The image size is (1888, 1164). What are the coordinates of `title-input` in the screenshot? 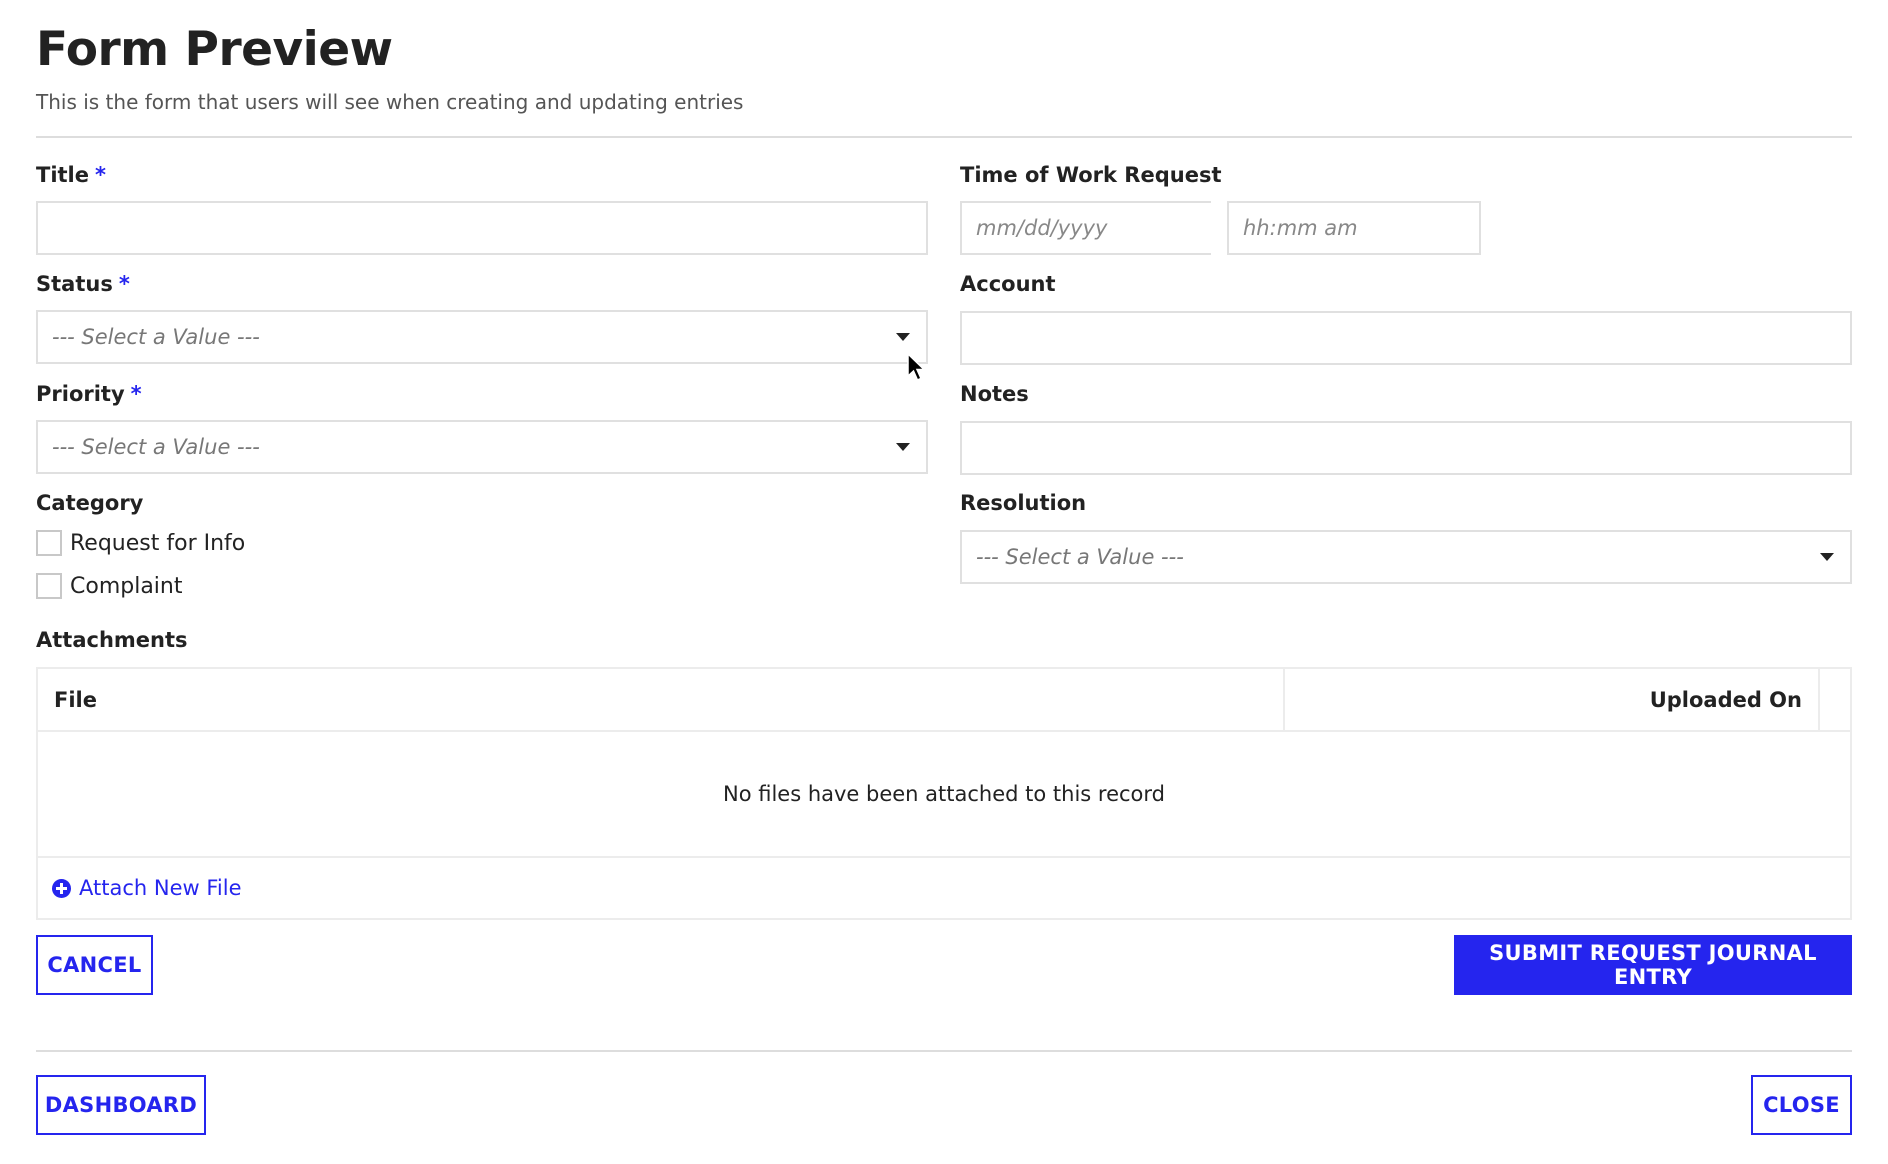 It's located at (482, 228).